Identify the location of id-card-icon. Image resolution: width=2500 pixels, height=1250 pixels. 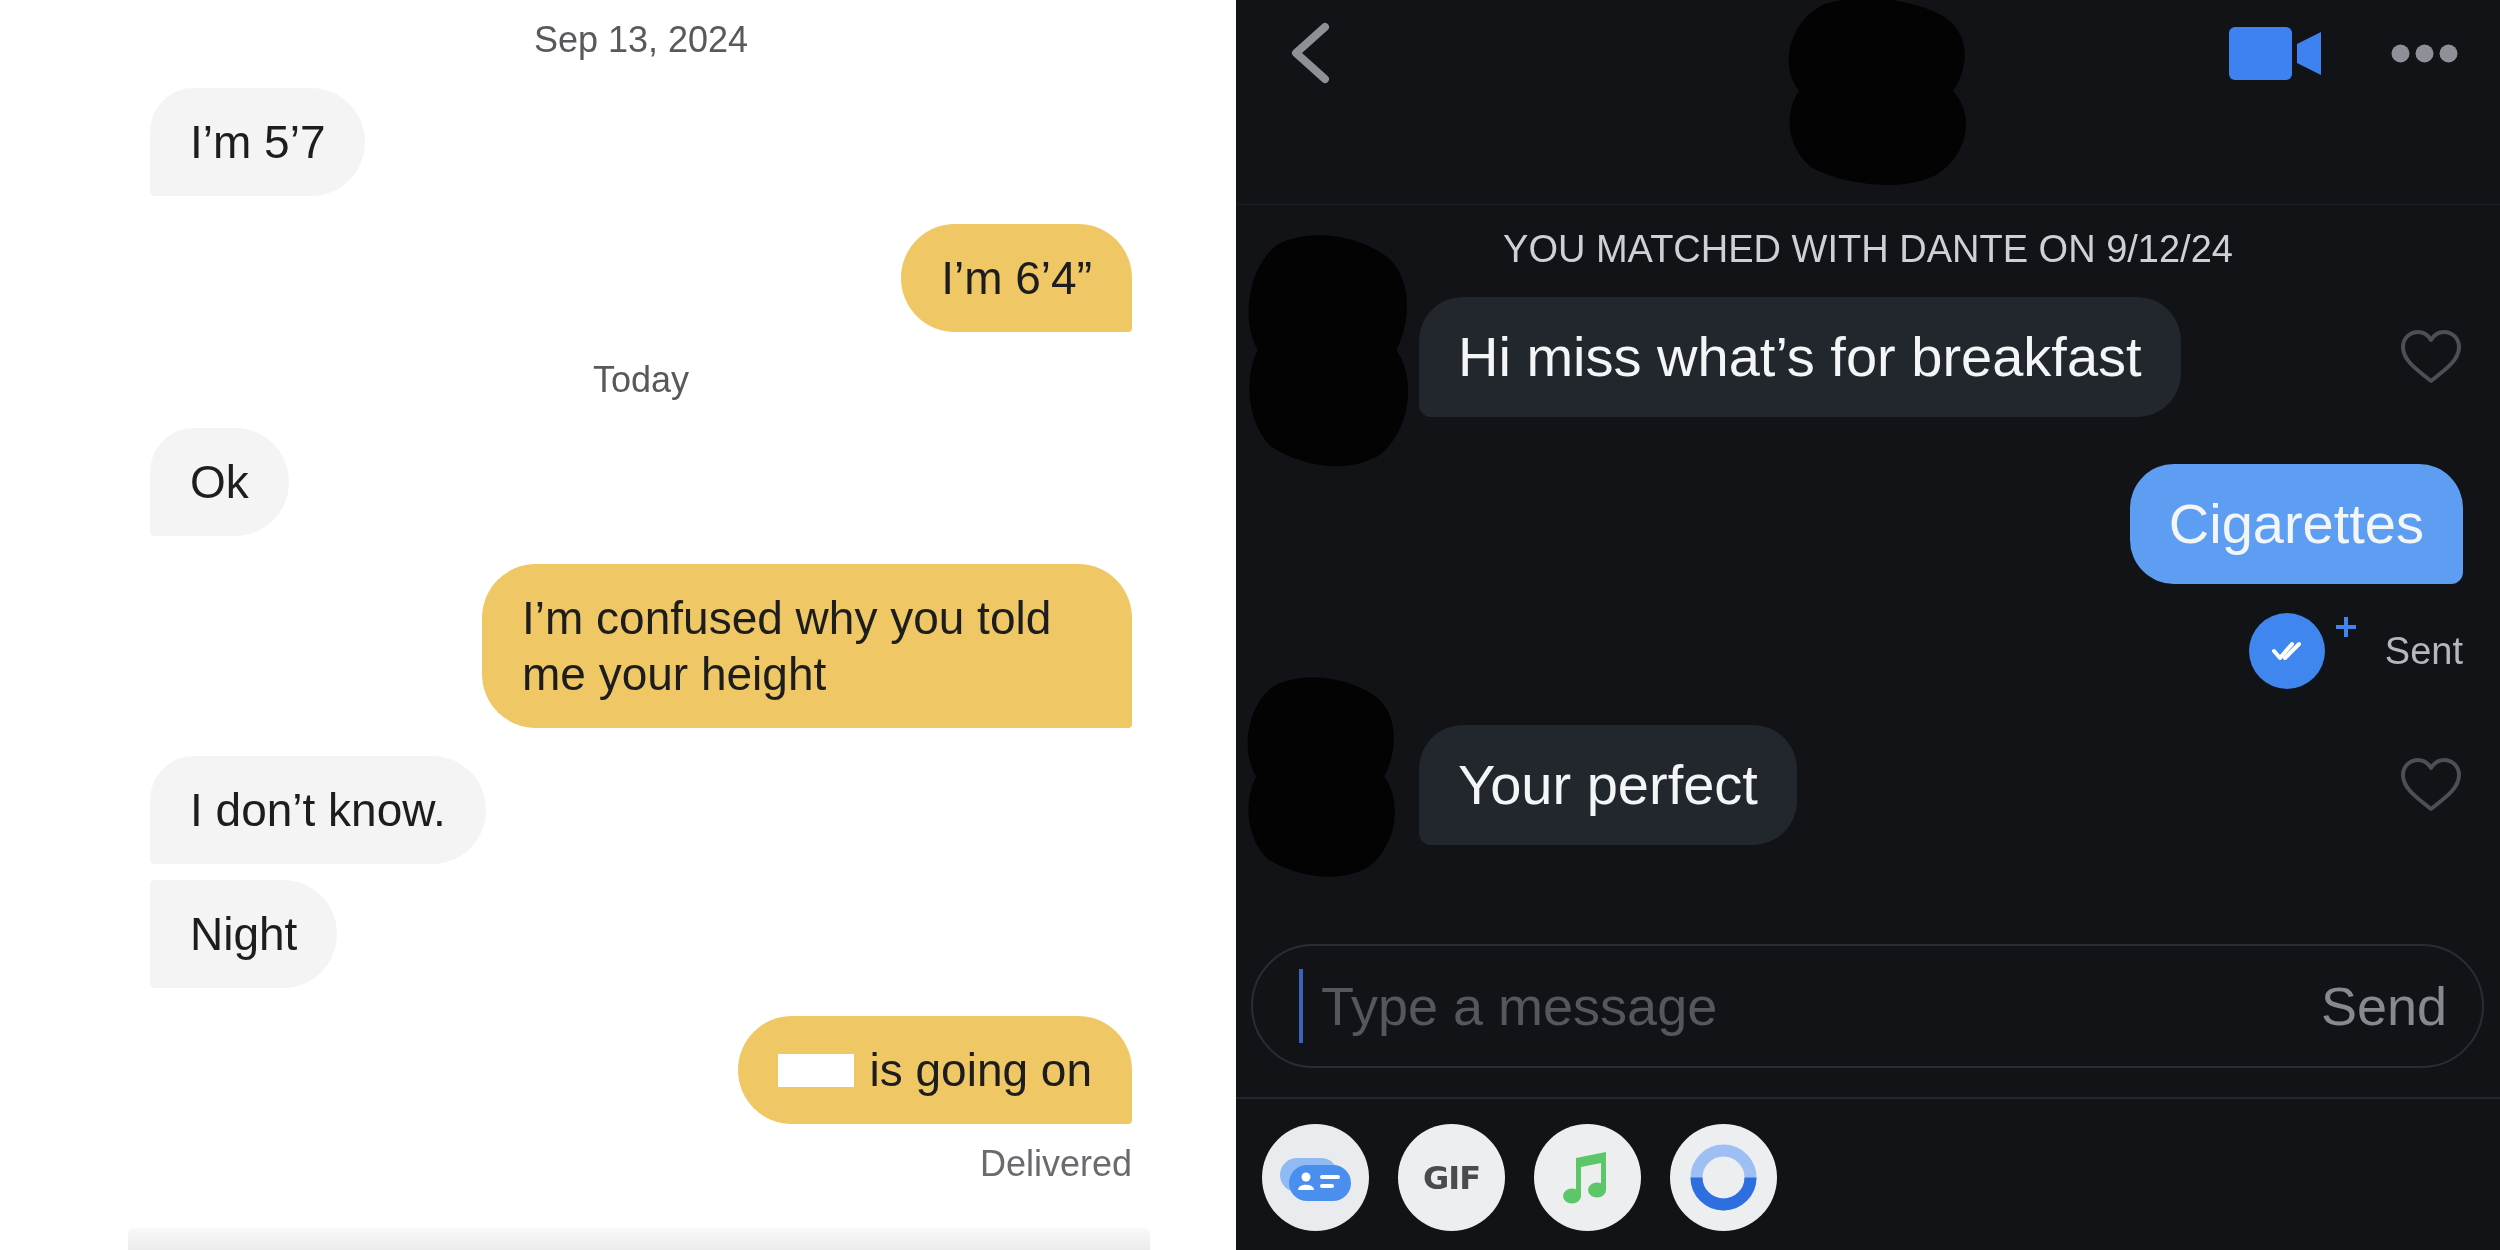
(1315, 1177).